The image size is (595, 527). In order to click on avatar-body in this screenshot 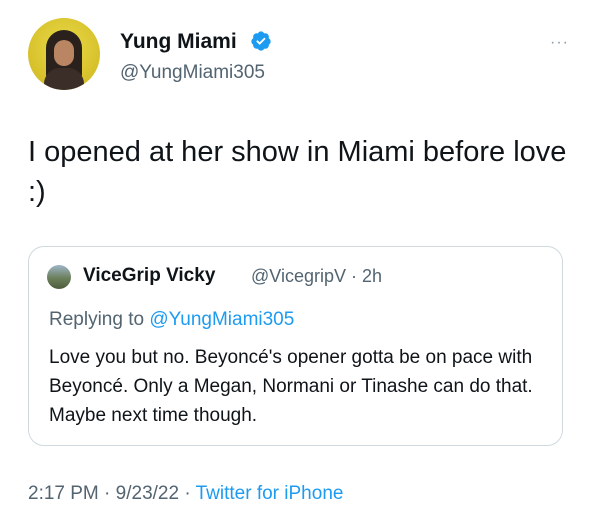, I will do `click(64, 79)`.